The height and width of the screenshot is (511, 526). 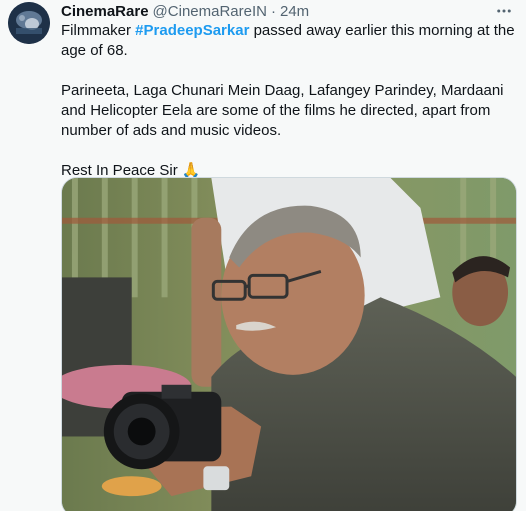 I want to click on tweet-header: CinemaRare @CinemaRareIN · 24m, so click(x=185, y=11).